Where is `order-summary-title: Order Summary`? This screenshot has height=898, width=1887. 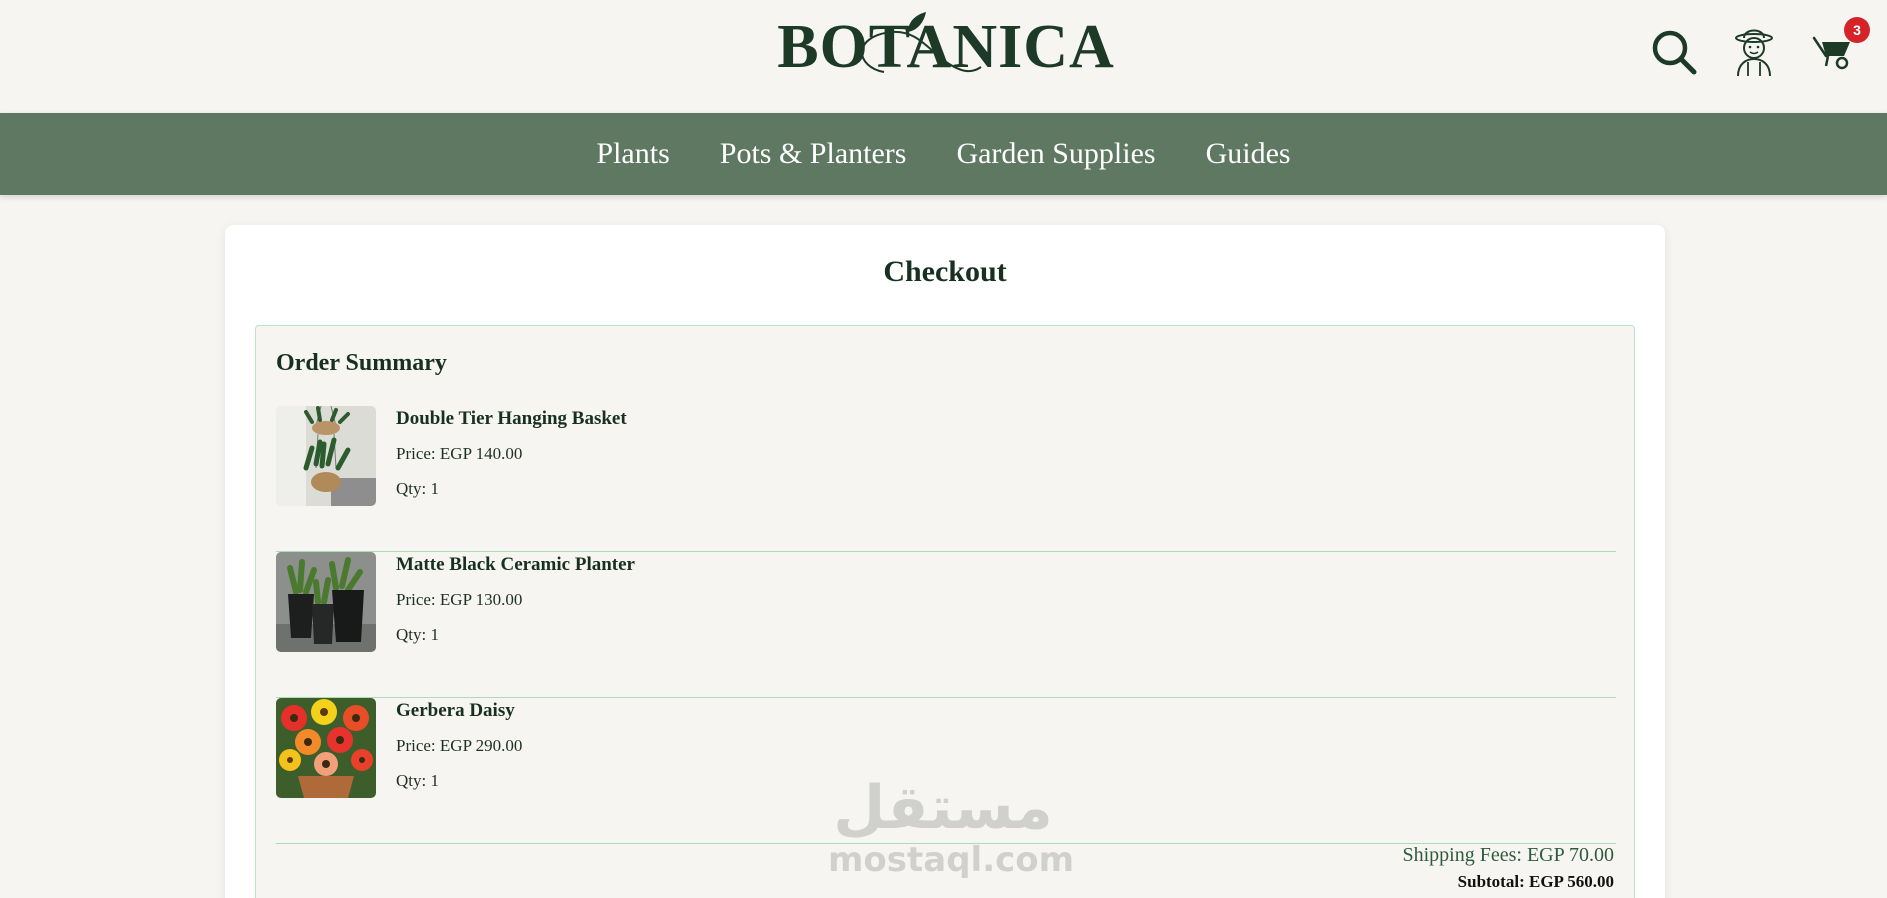 order-summary-title: Order Summary is located at coordinates (361, 363).